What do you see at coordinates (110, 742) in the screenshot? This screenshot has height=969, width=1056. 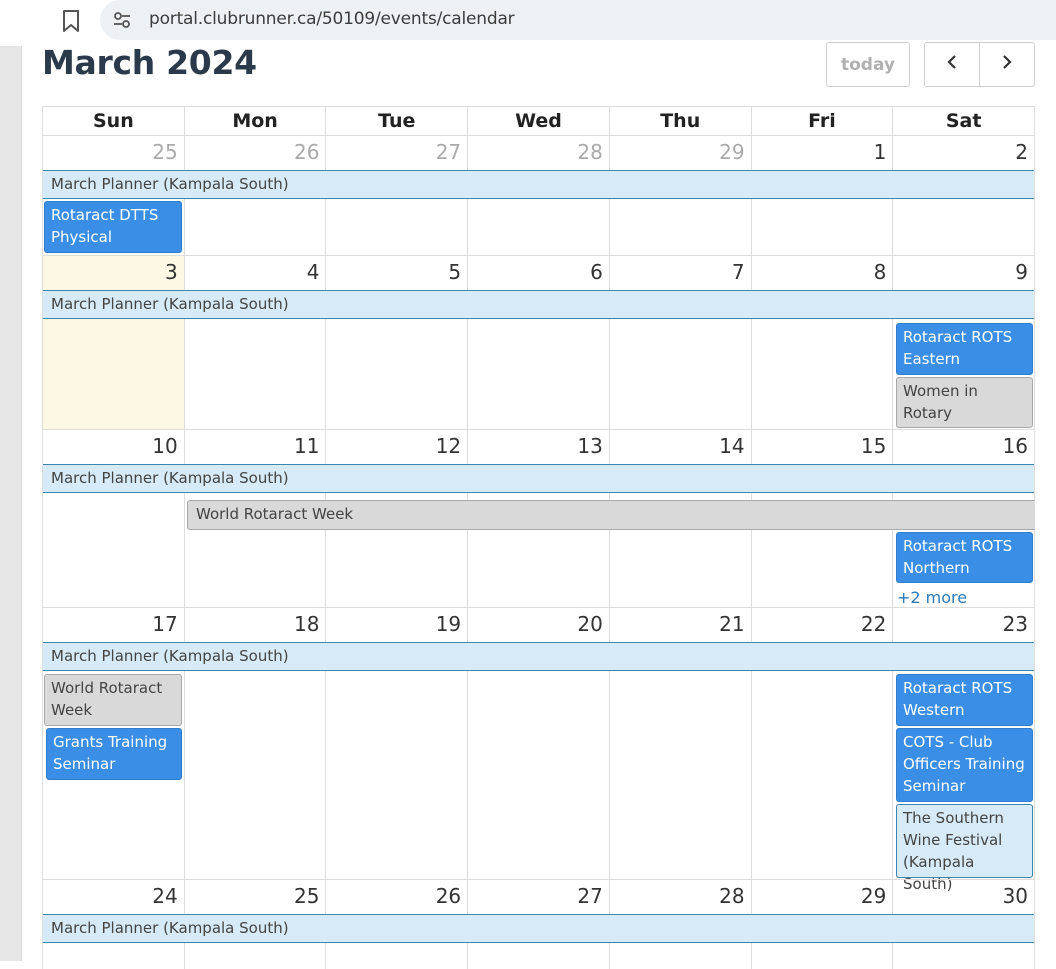 I see `event-line: Grants Training` at bounding box center [110, 742].